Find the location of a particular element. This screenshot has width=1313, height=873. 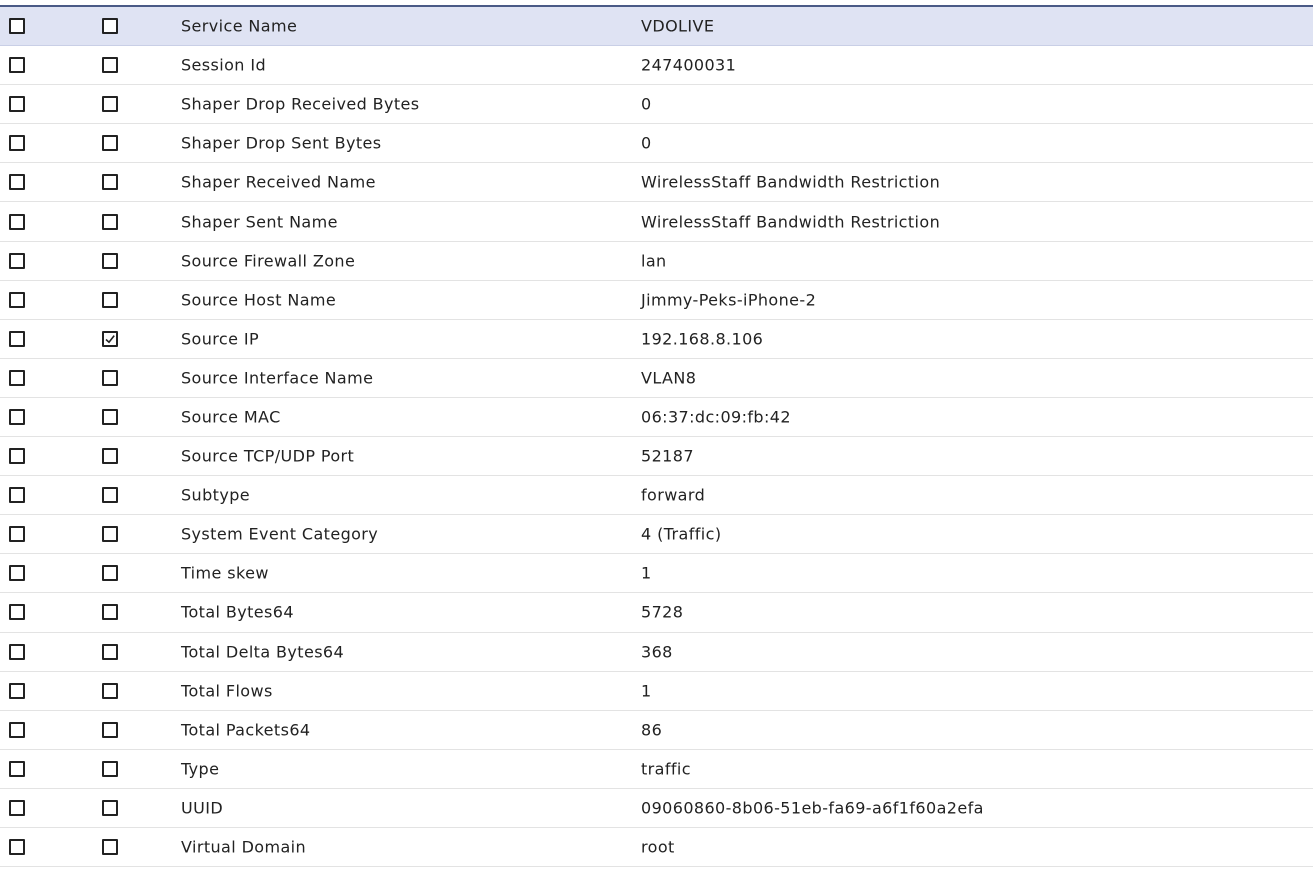

table-row: Source Interface Name VLAN8 is located at coordinates (656, 378).